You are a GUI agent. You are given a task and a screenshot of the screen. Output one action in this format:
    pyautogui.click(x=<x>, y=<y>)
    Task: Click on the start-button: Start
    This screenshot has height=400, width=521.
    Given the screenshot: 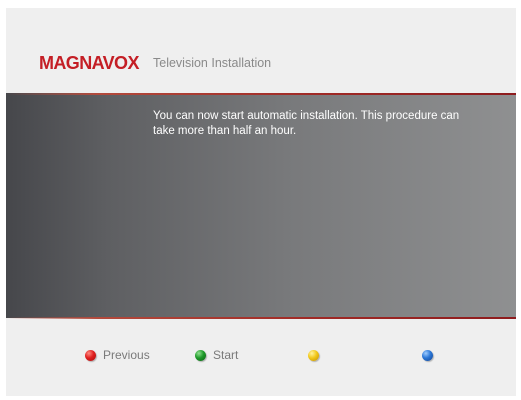 What is the action you would take?
    pyautogui.click(x=216, y=355)
    